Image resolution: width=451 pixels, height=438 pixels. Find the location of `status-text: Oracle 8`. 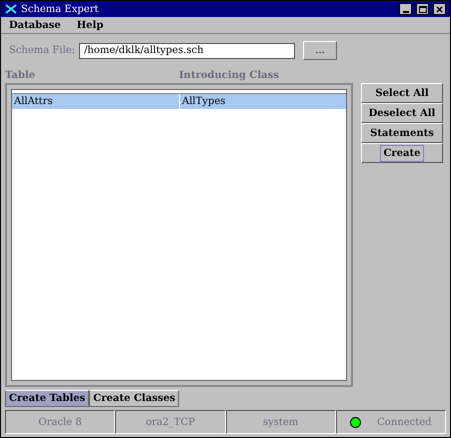

status-text: Oracle 8 is located at coordinates (60, 423).